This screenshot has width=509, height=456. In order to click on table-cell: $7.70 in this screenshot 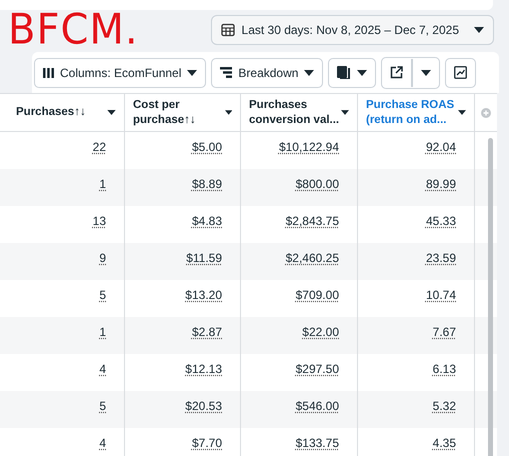, I will do `click(207, 443)`.